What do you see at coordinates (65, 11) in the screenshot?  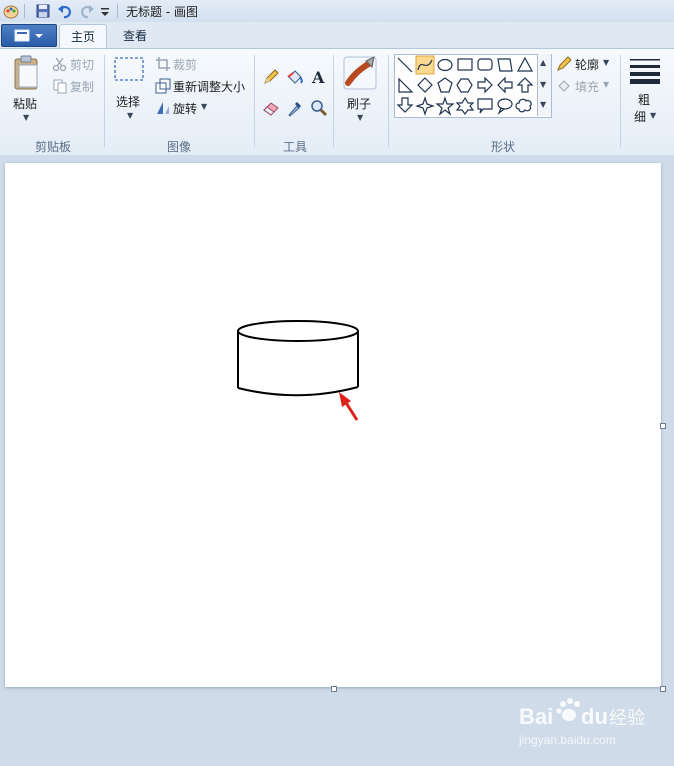 I see `undo-icon` at bounding box center [65, 11].